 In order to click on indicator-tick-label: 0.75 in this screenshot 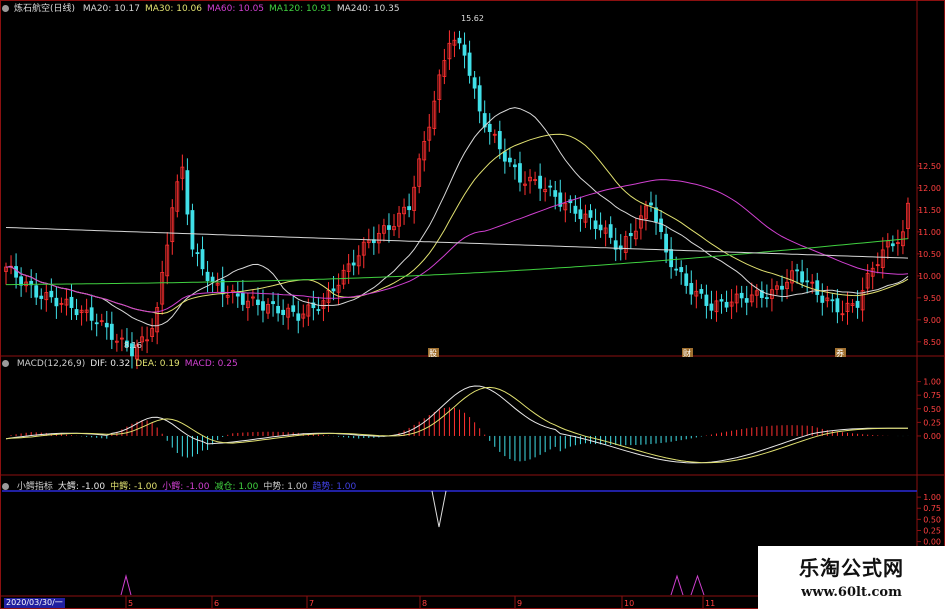, I will do `click(932, 508)`.